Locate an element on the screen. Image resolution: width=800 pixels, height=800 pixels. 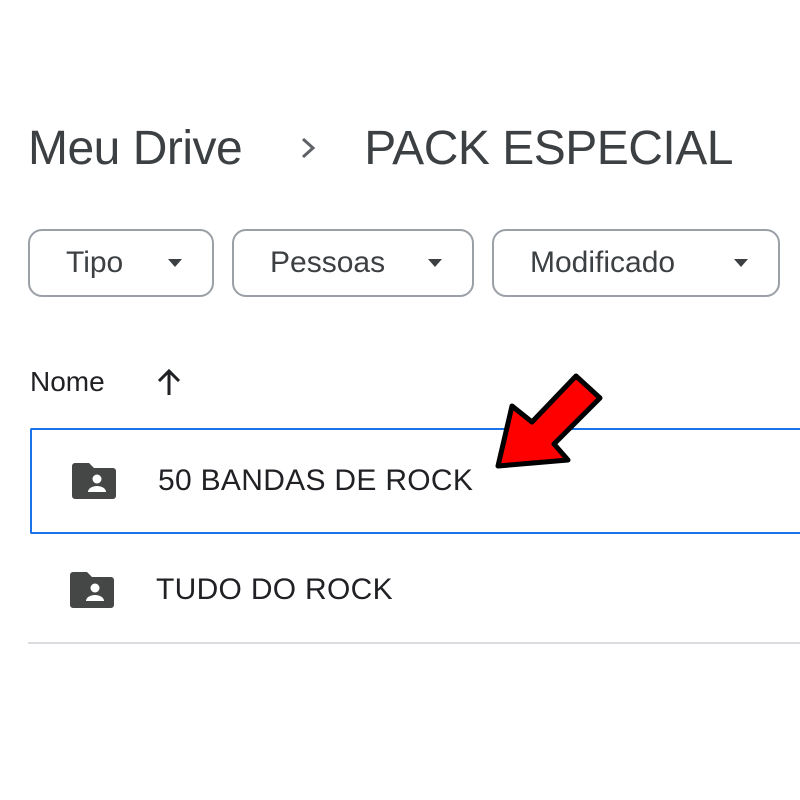
red-arrow-icon is located at coordinates (549, 421).